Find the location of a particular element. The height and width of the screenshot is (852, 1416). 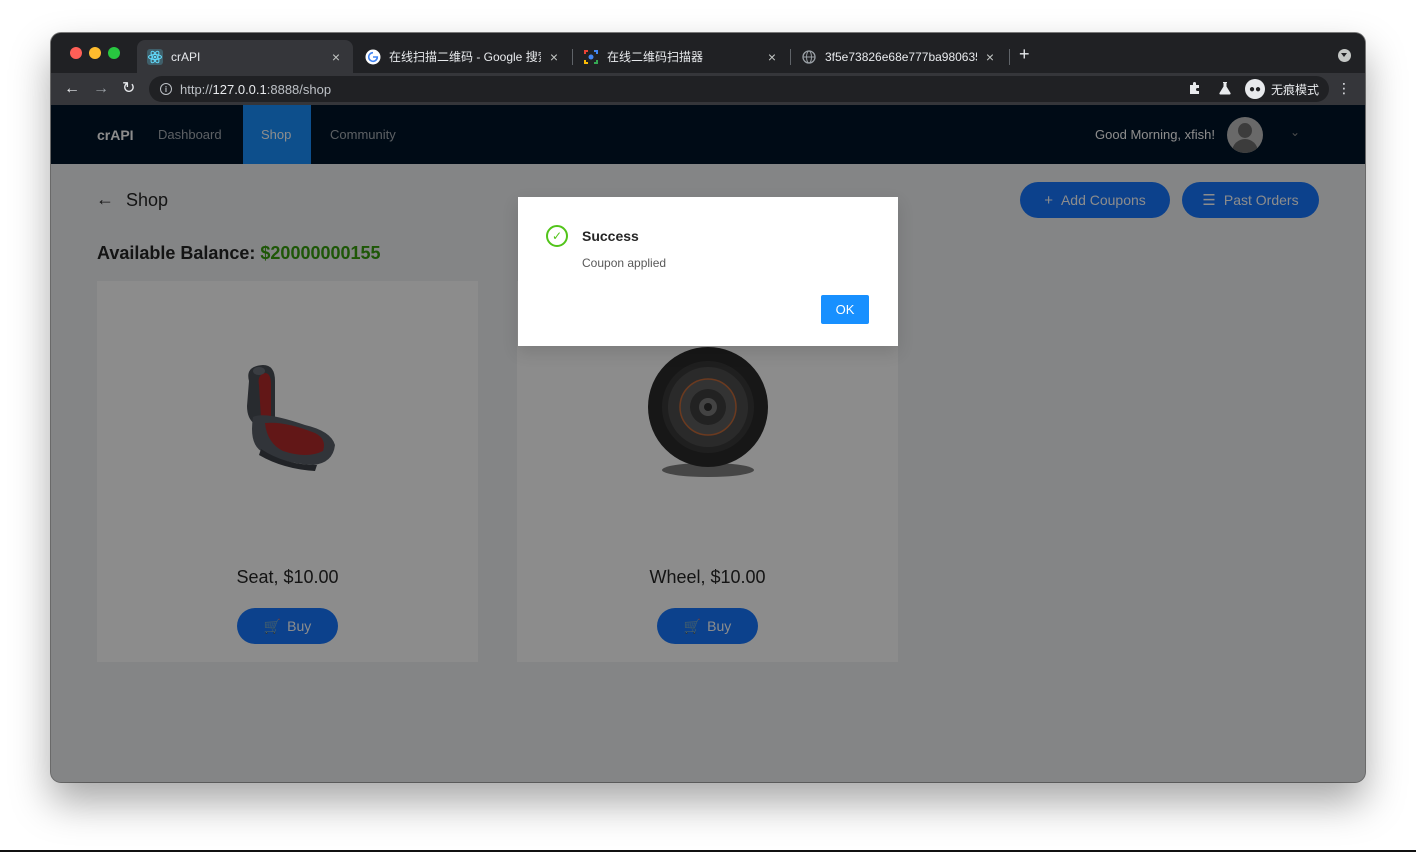

tab-qr-scanner: 在线二维码扫描器 × is located at coordinates (681, 56).